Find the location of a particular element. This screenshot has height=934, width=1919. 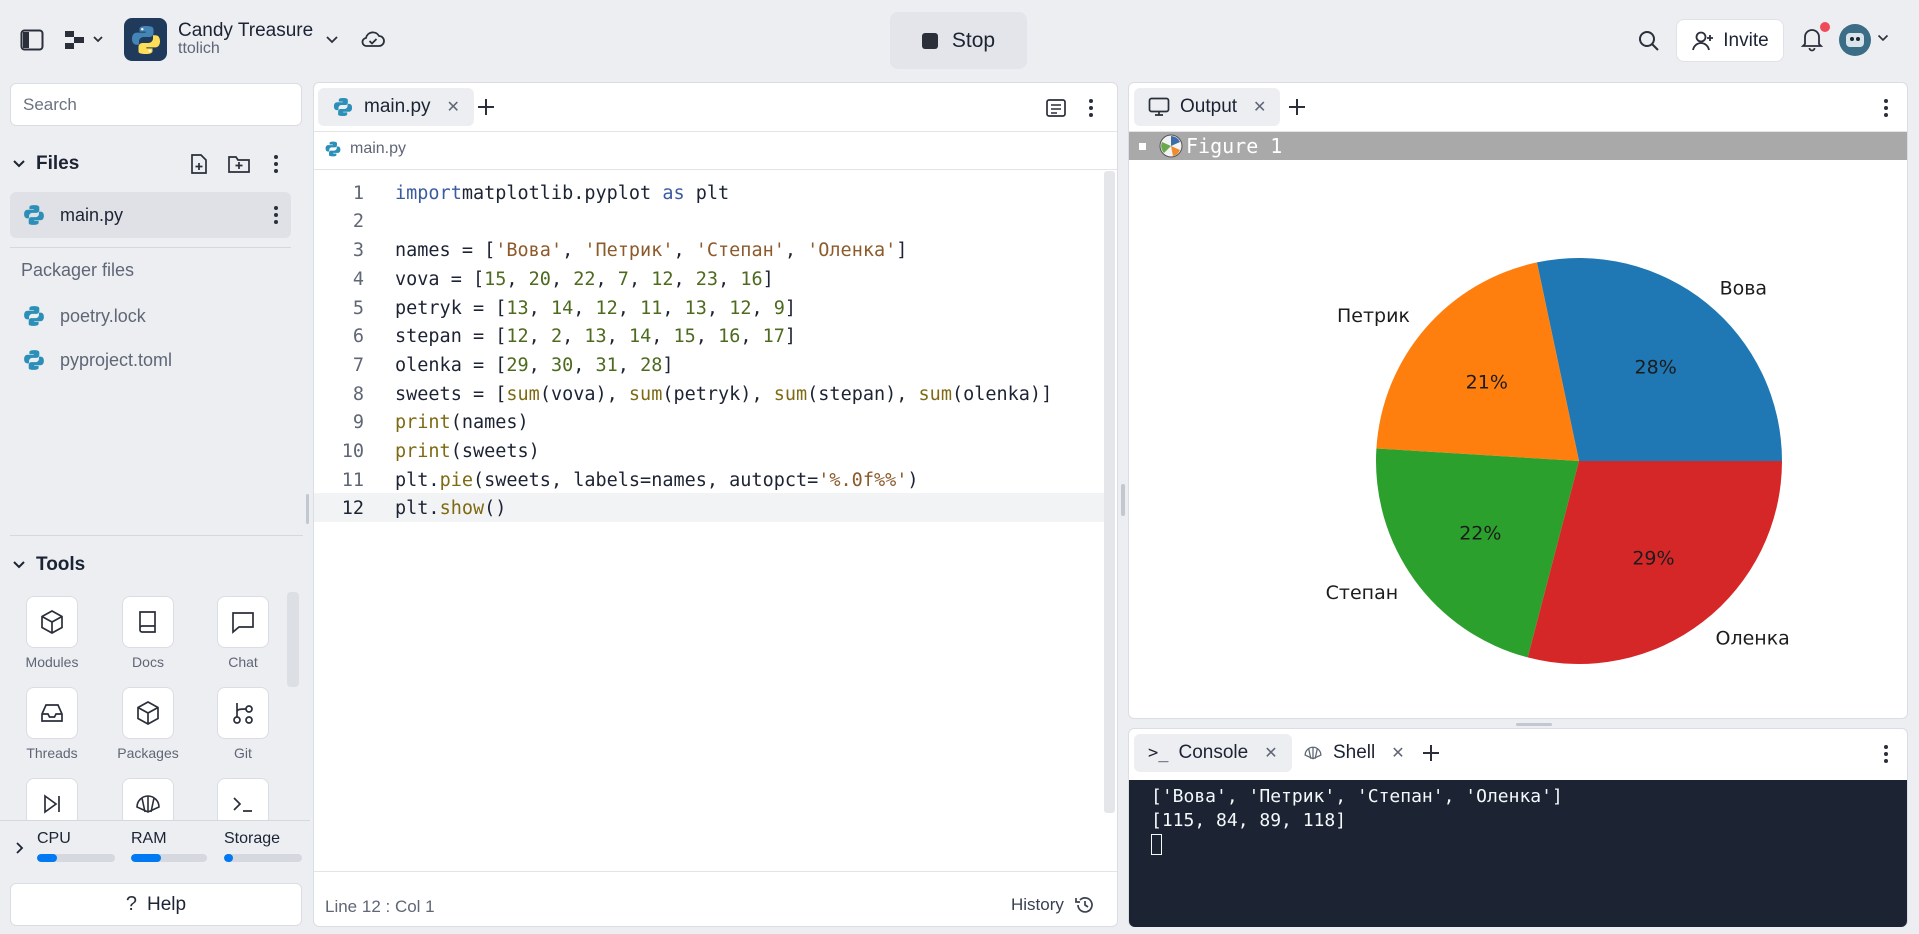

files-header: Files is located at coordinates (58, 163).